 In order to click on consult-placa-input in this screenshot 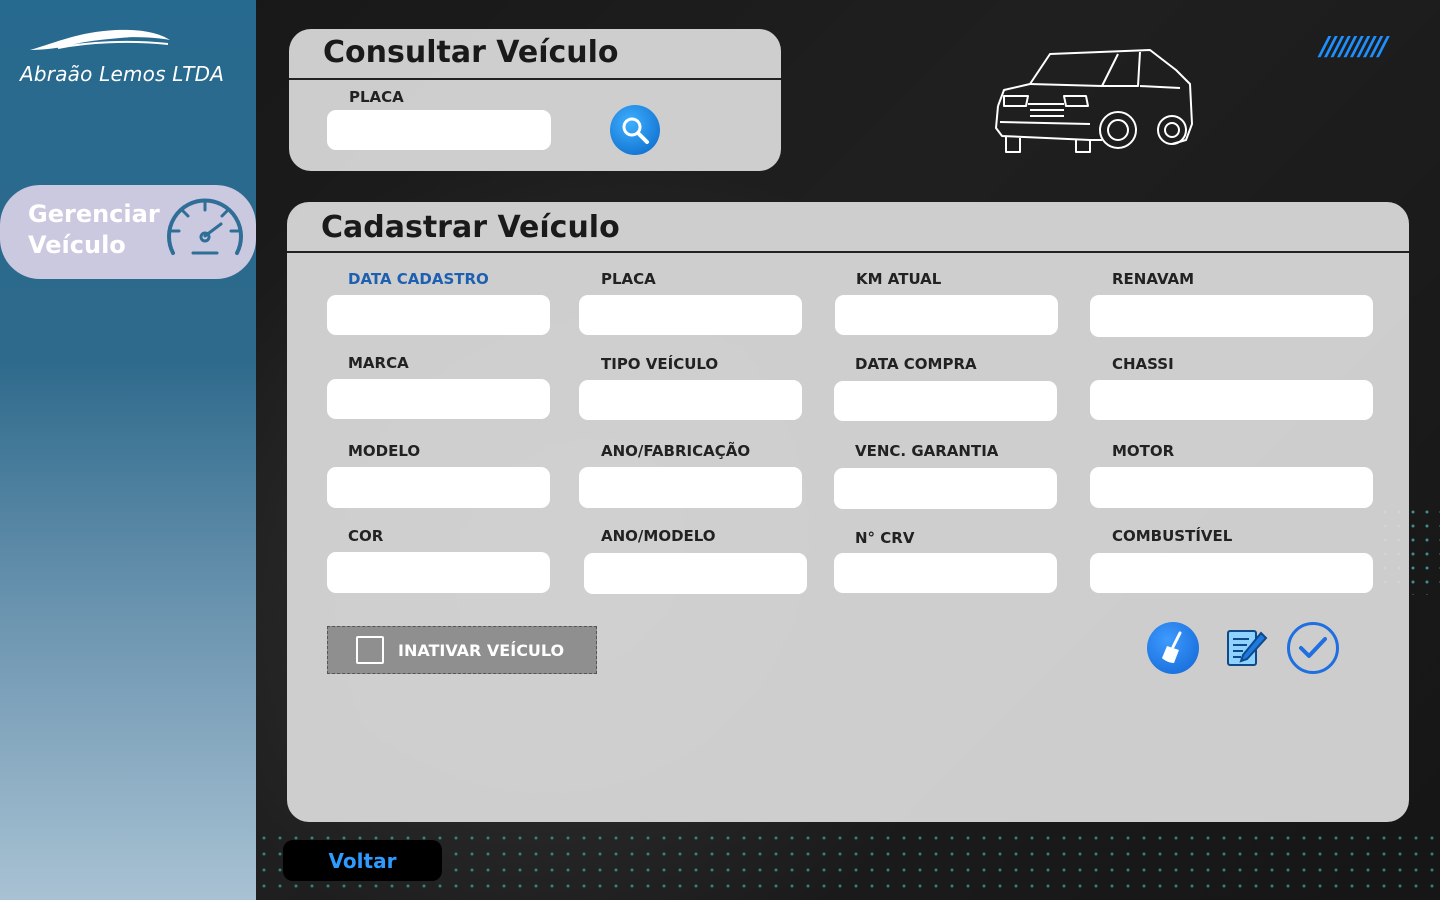, I will do `click(439, 130)`.